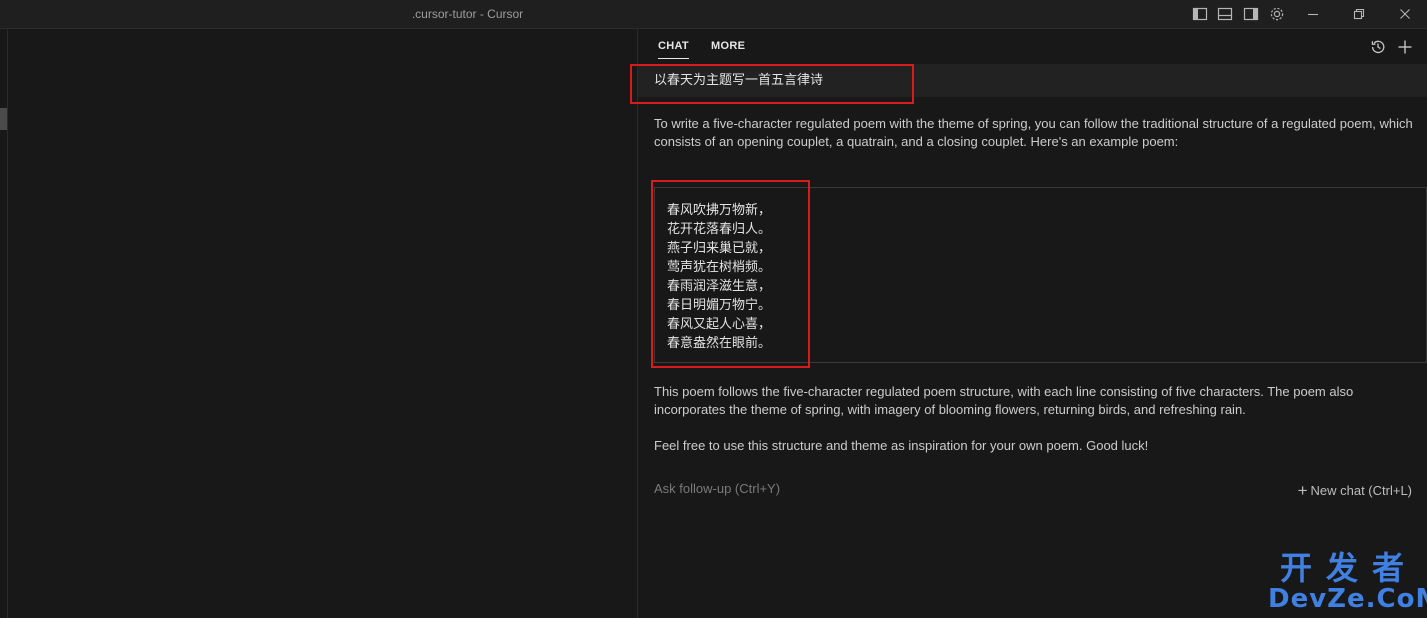  Describe the element at coordinates (1277, 14) in the screenshot. I see `gear-icon` at that location.